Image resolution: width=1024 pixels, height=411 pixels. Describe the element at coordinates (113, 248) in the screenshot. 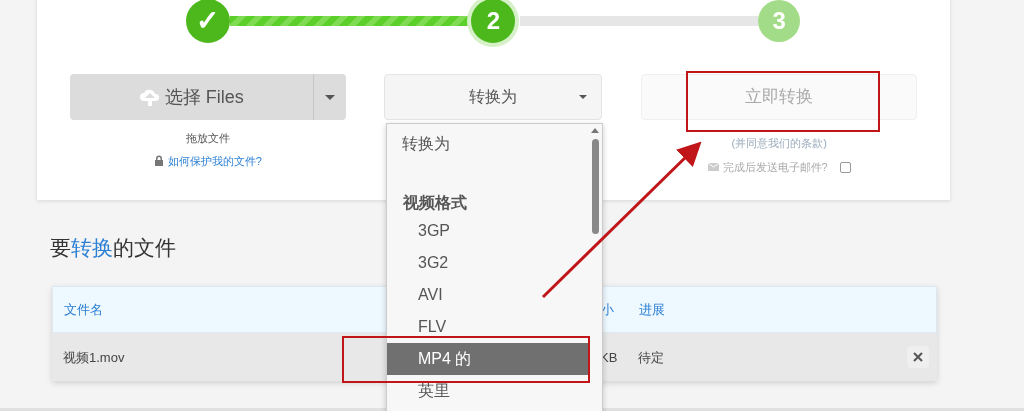

I see `section-heading: 要转换的文件` at that location.